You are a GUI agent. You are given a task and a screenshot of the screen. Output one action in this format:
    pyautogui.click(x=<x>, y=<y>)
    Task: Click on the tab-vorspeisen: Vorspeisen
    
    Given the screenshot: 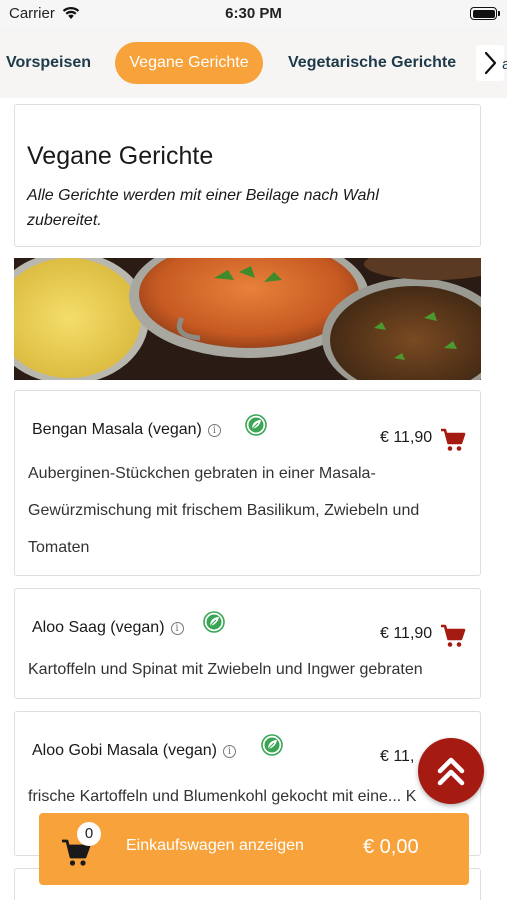 What is the action you would take?
    pyautogui.click(x=48, y=63)
    